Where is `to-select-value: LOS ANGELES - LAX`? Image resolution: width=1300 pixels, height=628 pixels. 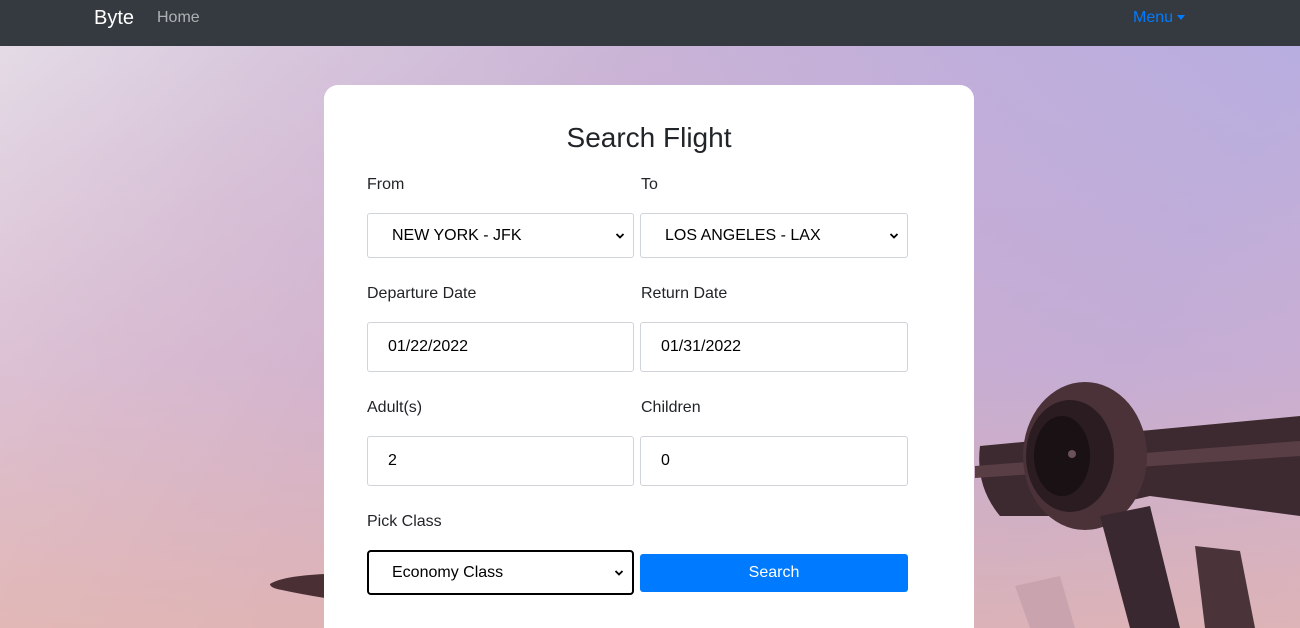 to-select-value: LOS ANGELES - LAX is located at coordinates (743, 235).